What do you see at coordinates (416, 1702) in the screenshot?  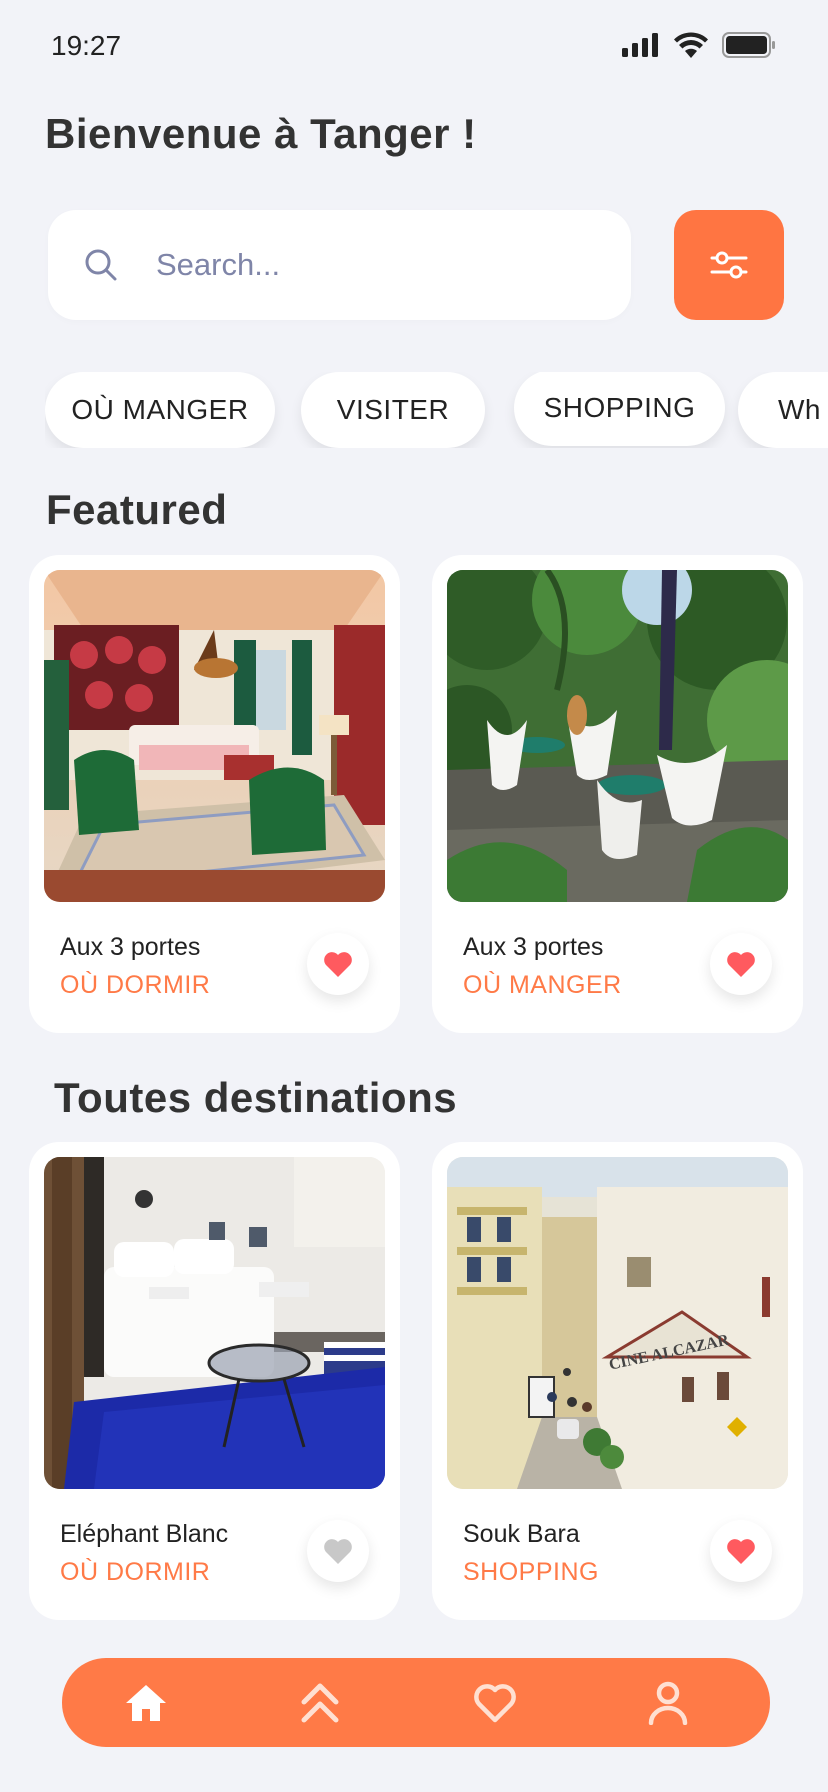 I see `bottom-nav` at bounding box center [416, 1702].